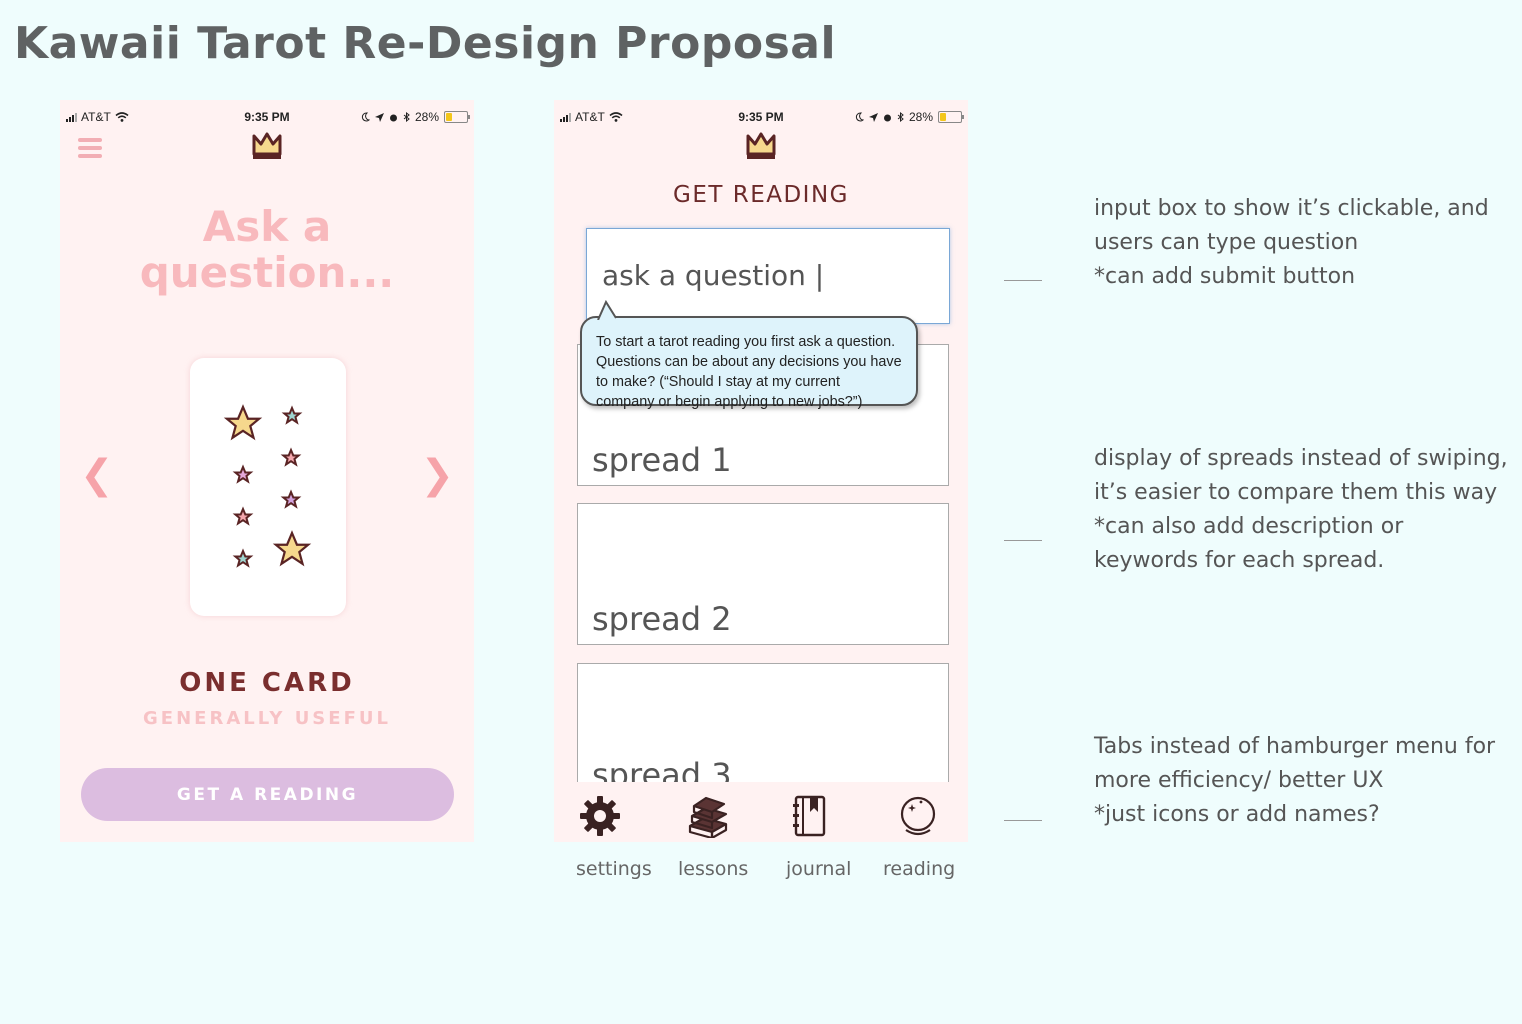  What do you see at coordinates (713, 275) in the screenshot?
I see `question-input-text: ask a question |` at bounding box center [713, 275].